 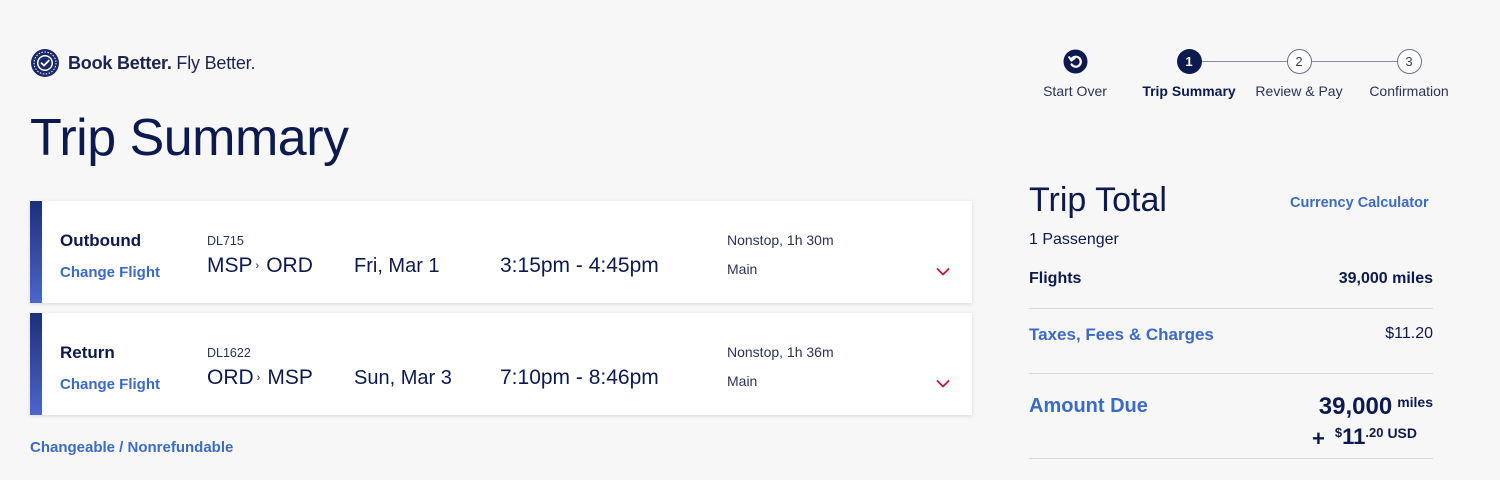 I want to click on step-number: 2, so click(x=1299, y=61).